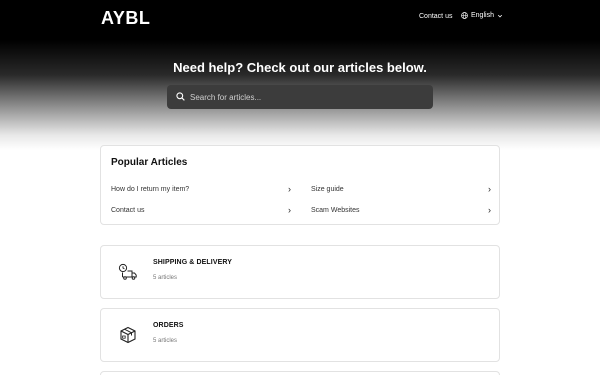 The image size is (600, 375). What do you see at coordinates (401, 189) in the screenshot?
I see `article-link-size-guide: Size guide ›` at bounding box center [401, 189].